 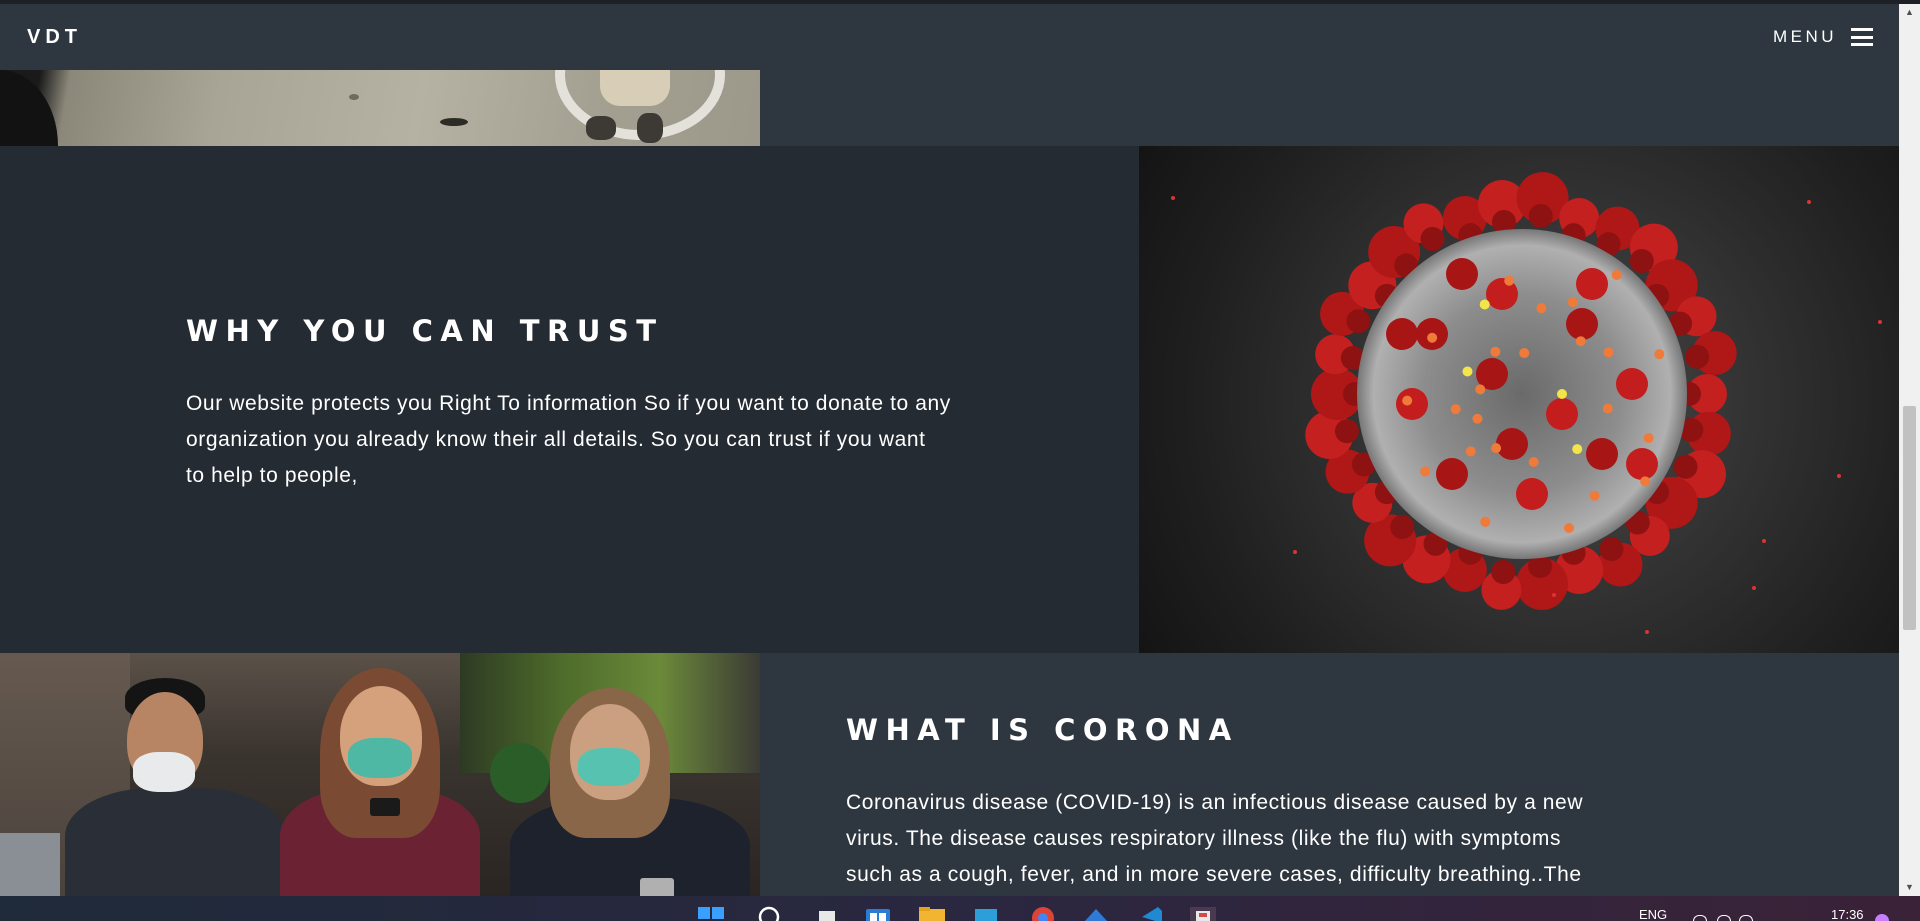 I want to click on store-icon, so click(x=986, y=912).